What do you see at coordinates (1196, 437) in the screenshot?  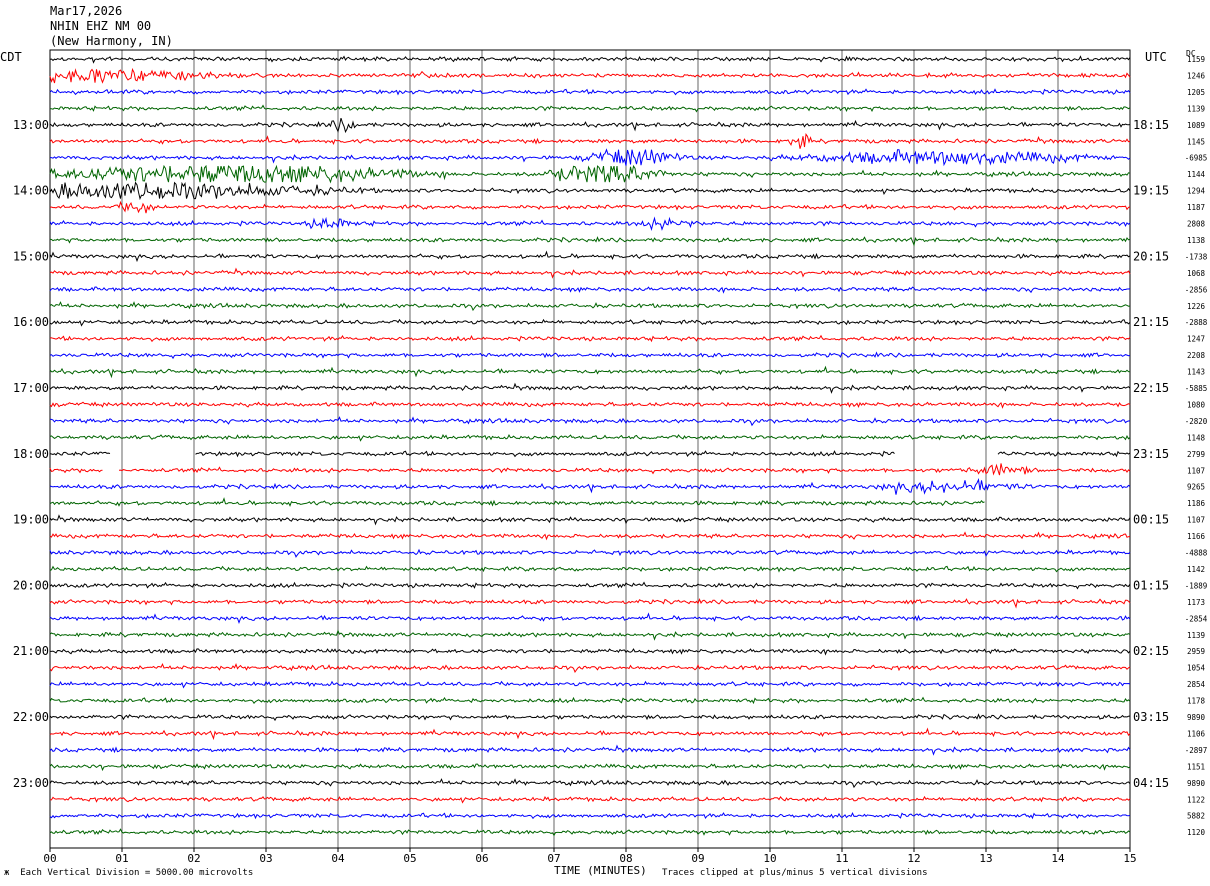 I see `dc-offset-label: 1148` at bounding box center [1196, 437].